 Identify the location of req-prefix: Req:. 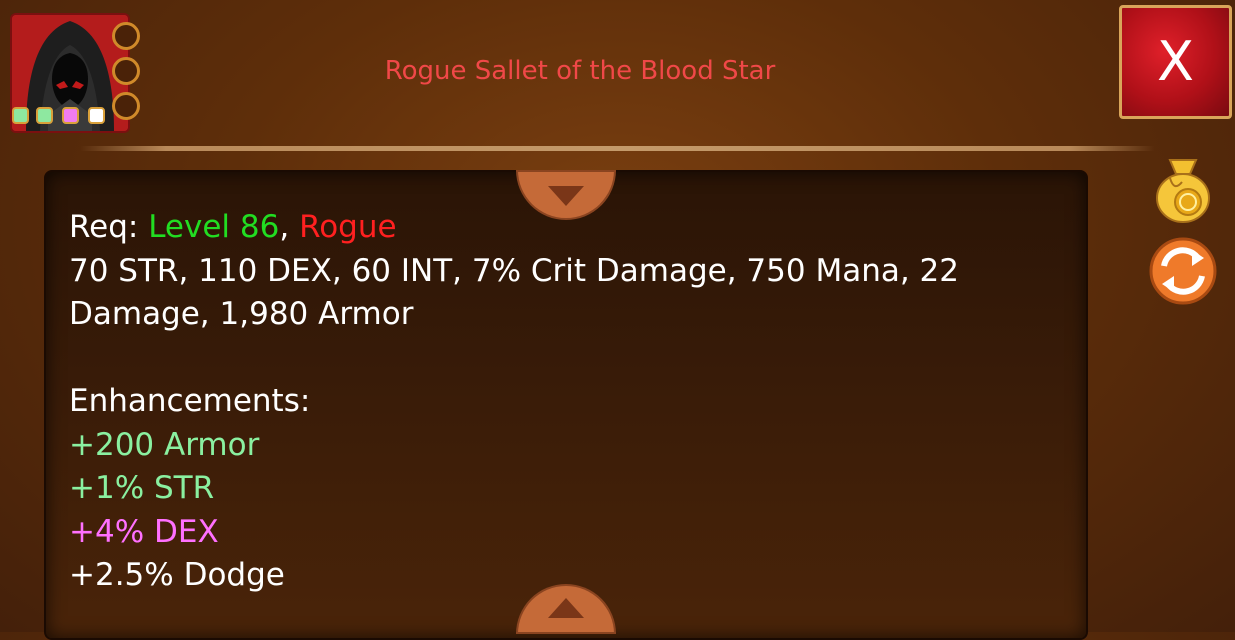
(109, 227).